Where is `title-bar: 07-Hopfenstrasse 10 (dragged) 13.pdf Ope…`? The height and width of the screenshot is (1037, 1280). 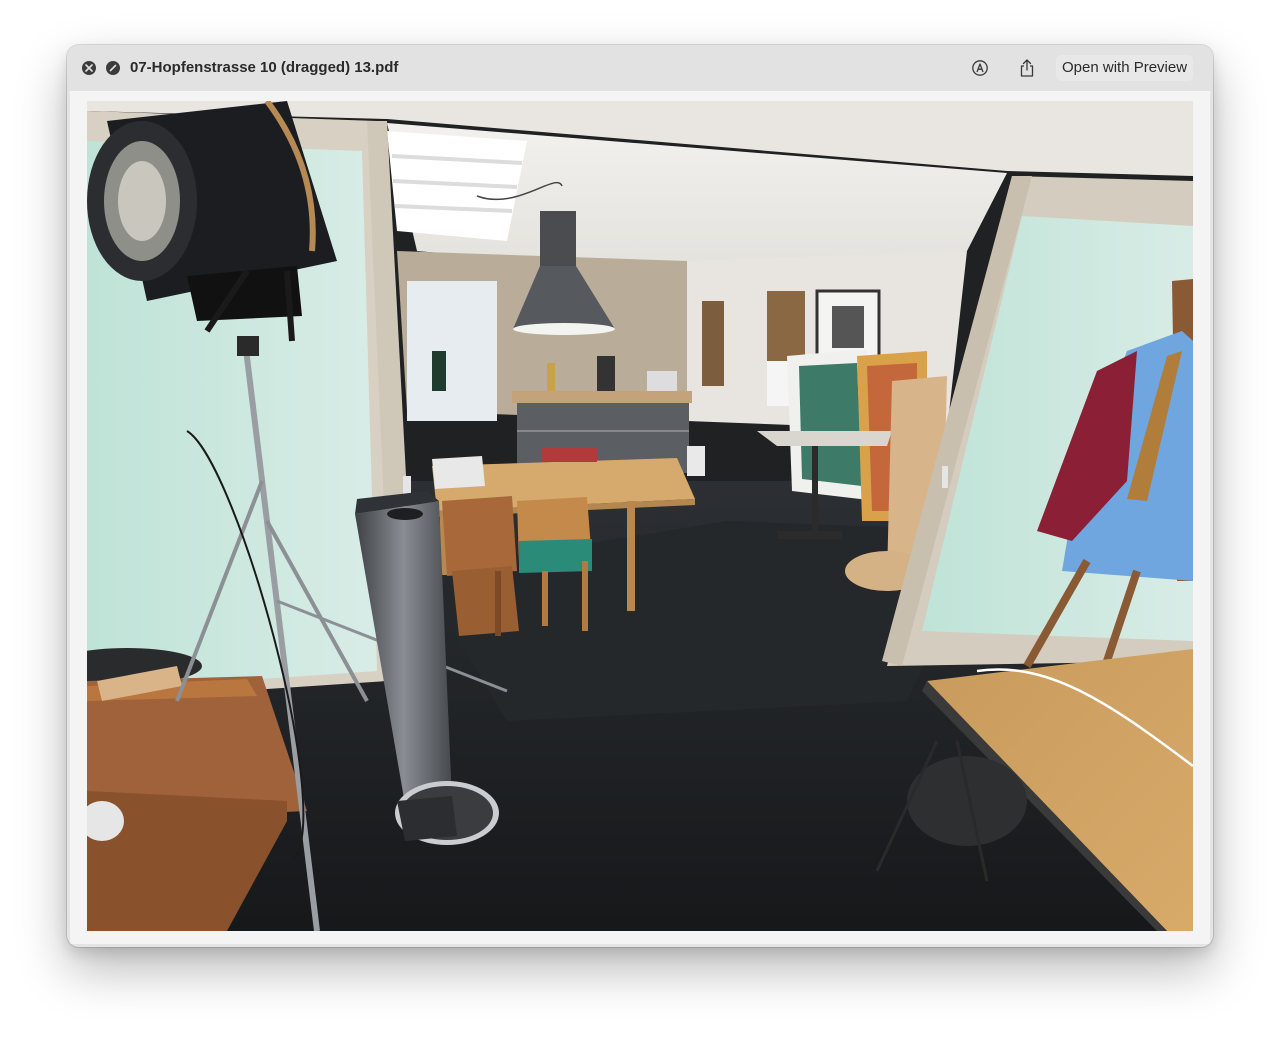 title-bar: 07-Hopfenstrasse 10 (dragged) 13.pdf Ope… is located at coordinates (640, 68).